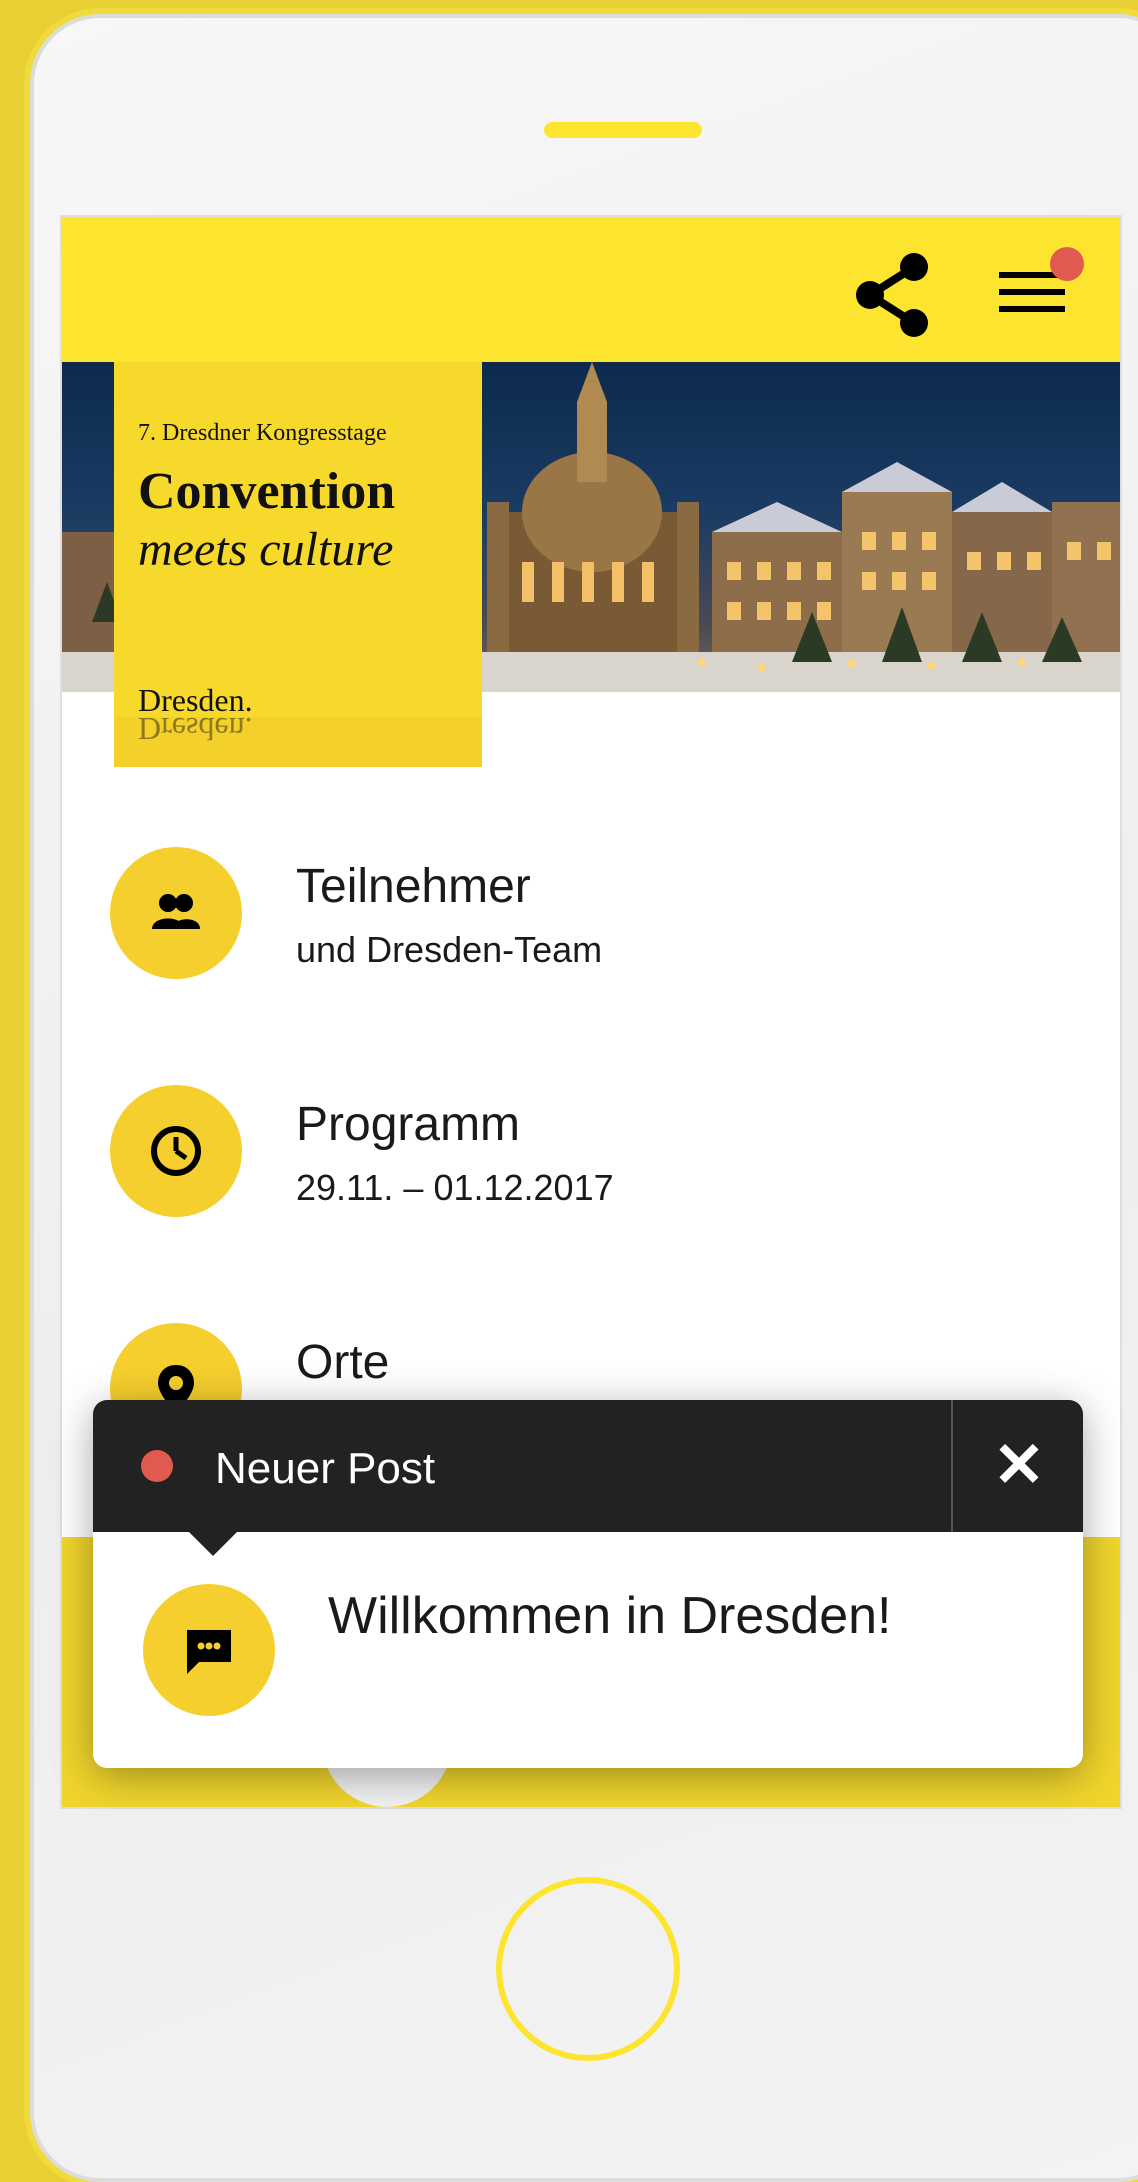  What do you see at coordinates (213, 1544) in the screenshot?
I see `notification-pointer` at bounding box center [213, 1544].